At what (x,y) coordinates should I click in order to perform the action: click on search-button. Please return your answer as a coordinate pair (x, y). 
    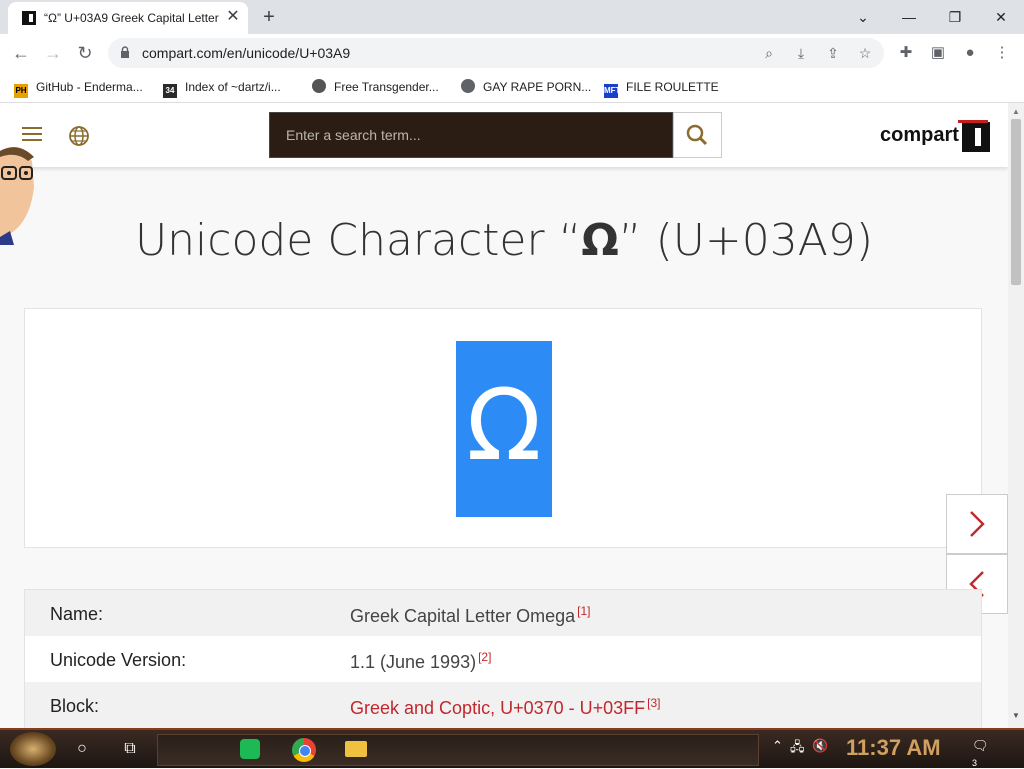
    Looking at the image, I should click on (697, 135).